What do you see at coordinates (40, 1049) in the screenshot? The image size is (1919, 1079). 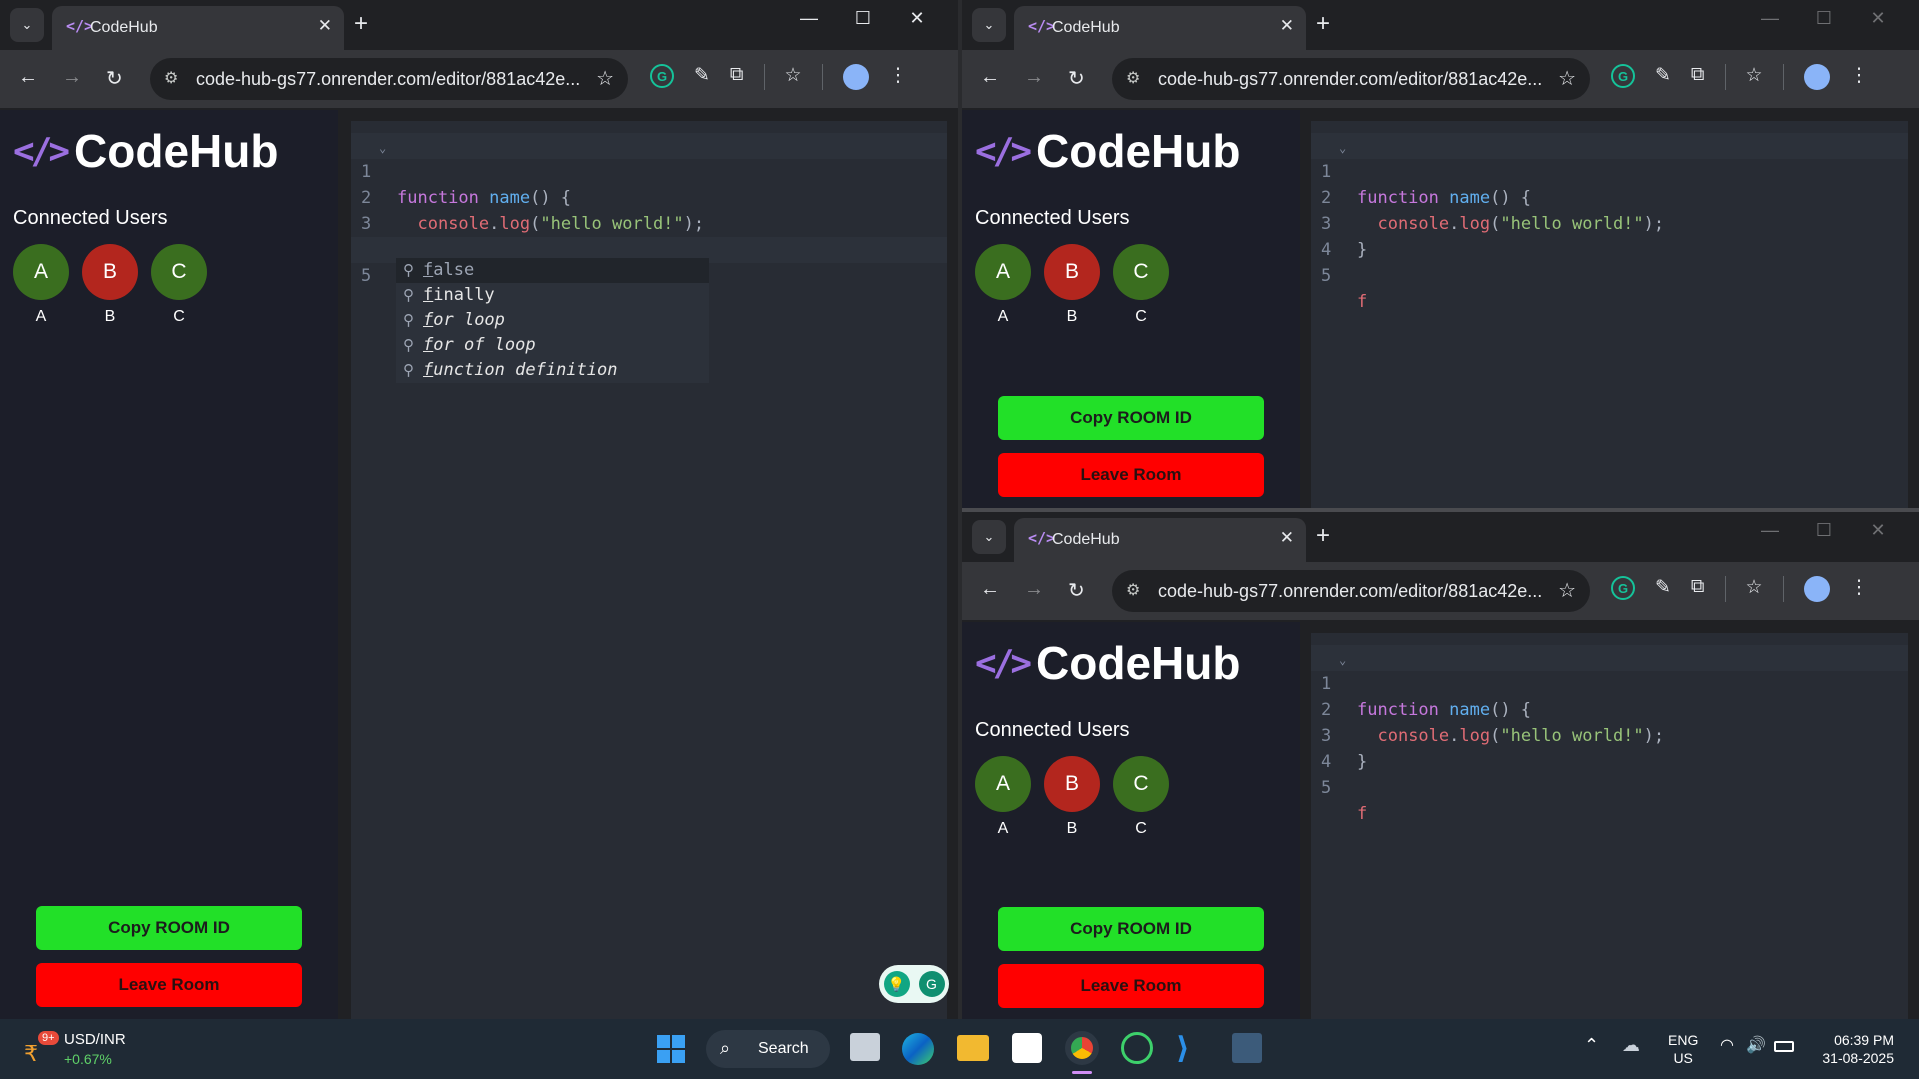 I see `weather-widget-icon: ₹ 9+` at bounding box center [40, 1049].